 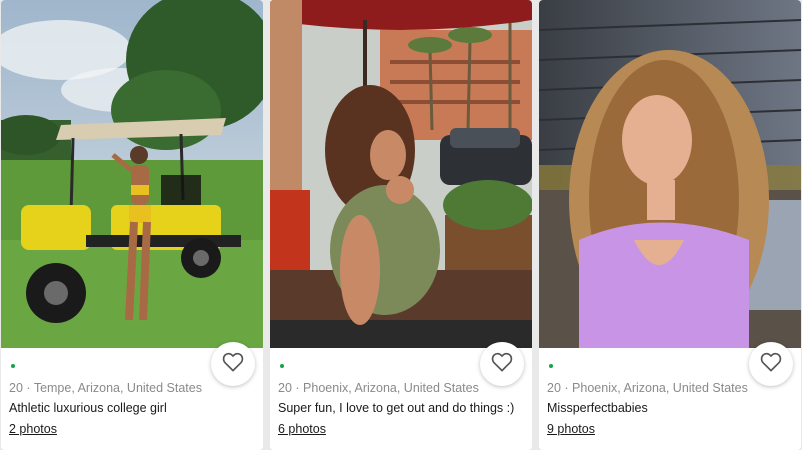 What do you see at coordinates (33, 429) in the screenshot?
I see `photos-link: 2 photos` at bounding box center [33, 429].